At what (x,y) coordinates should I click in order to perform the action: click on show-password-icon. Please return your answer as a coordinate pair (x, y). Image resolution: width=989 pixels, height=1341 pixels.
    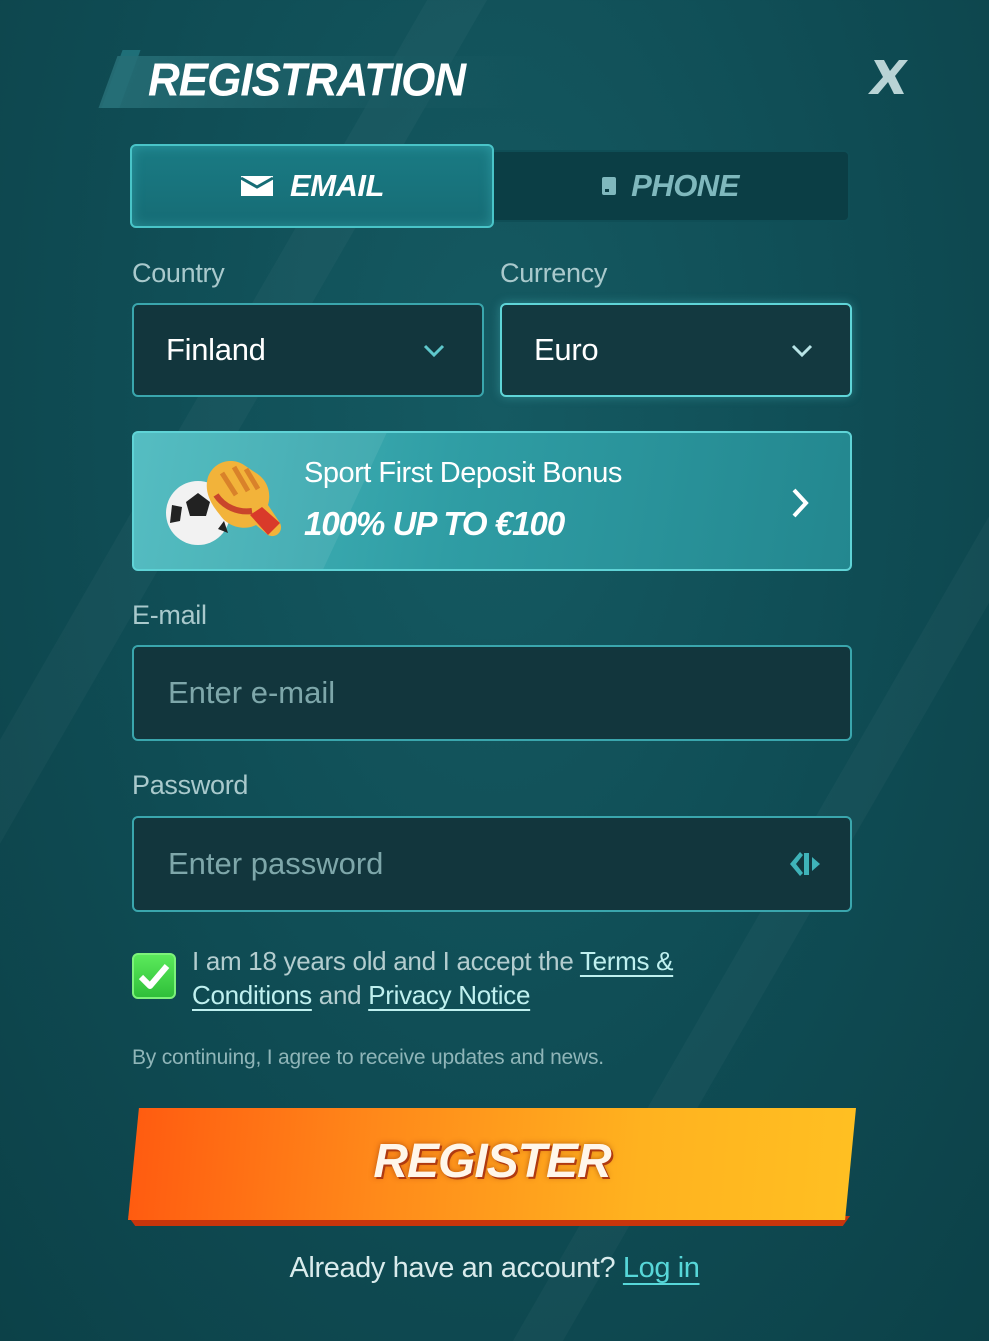
    Looking at the image, I should click on (804, 864).